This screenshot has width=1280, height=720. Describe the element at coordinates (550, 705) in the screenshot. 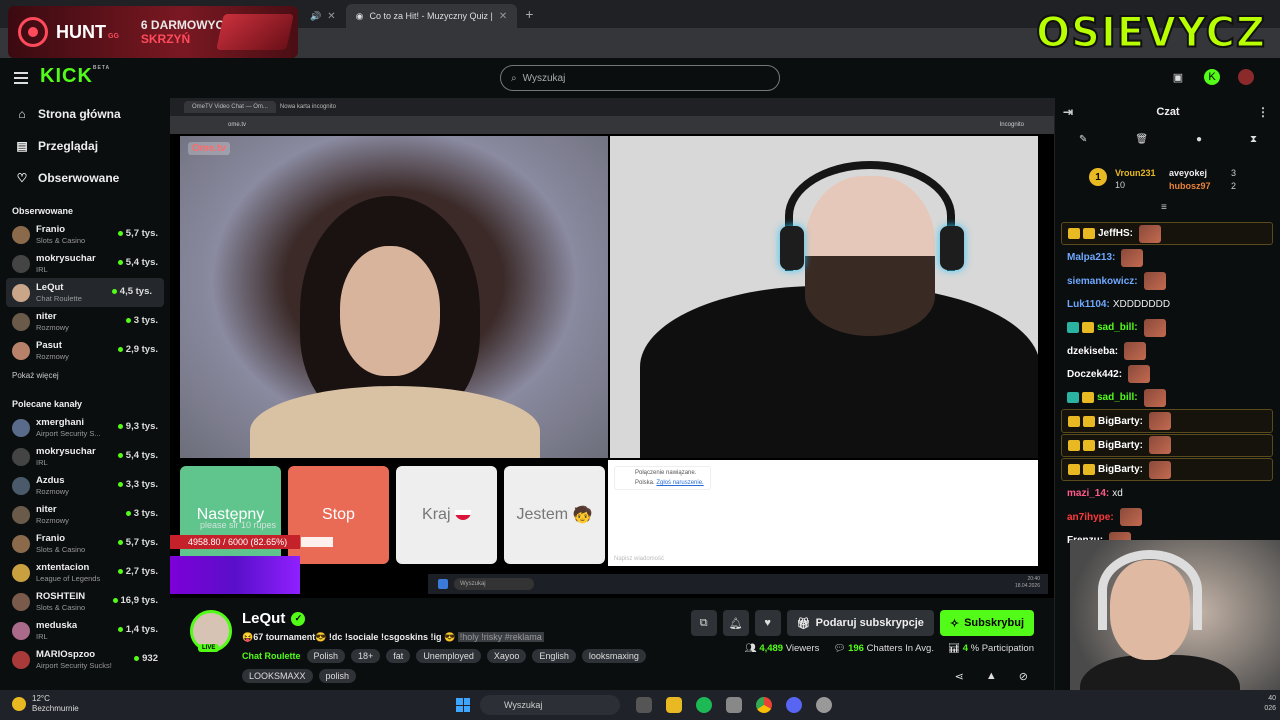

I see `taskbar-search: Wyszukaj` at that location.